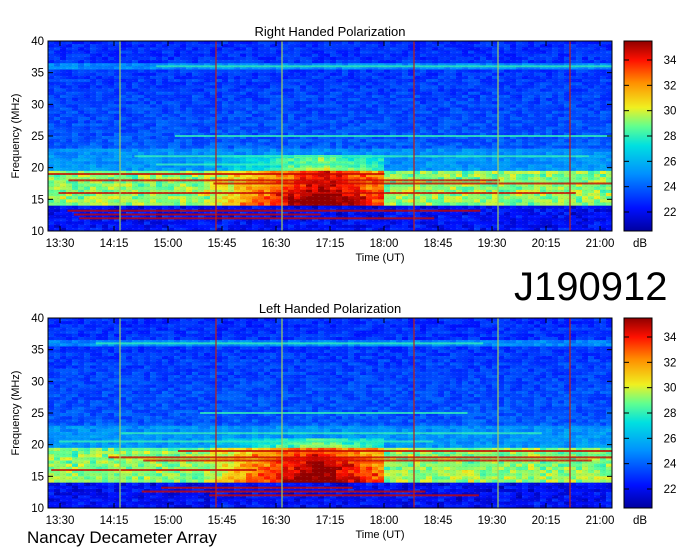 This screenshot has width=680, height=552. What do you see at coordinates (122, 537) in the screenshot?
I see `observatory-label: Nancay Decameter Array` at bounding box center [122, 537].